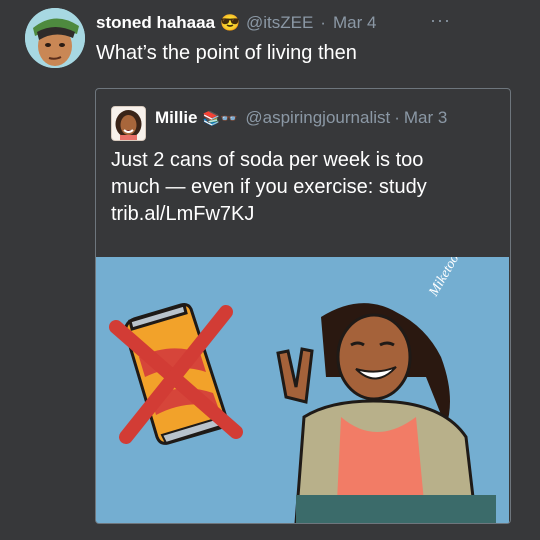  I want to click on tweet-text: What’s the point of living then, so click(226, 53).